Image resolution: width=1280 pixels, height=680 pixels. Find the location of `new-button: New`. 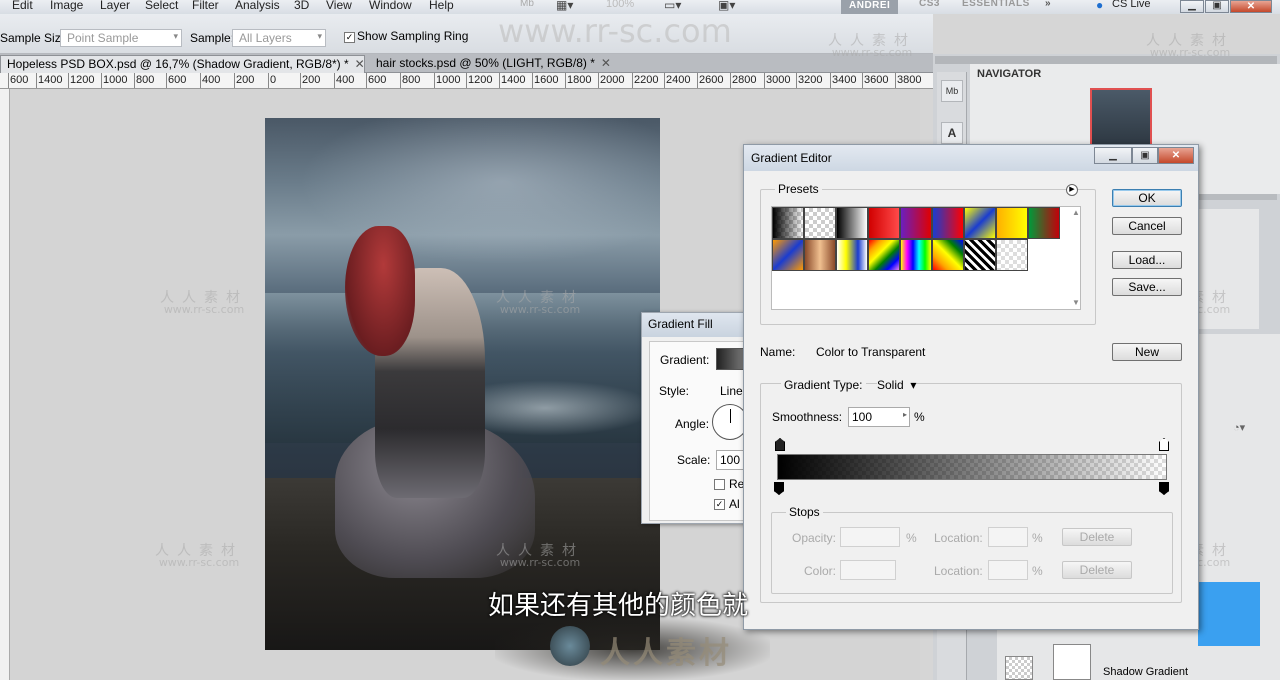

new-button: New is located at coordinates (1147, 352).